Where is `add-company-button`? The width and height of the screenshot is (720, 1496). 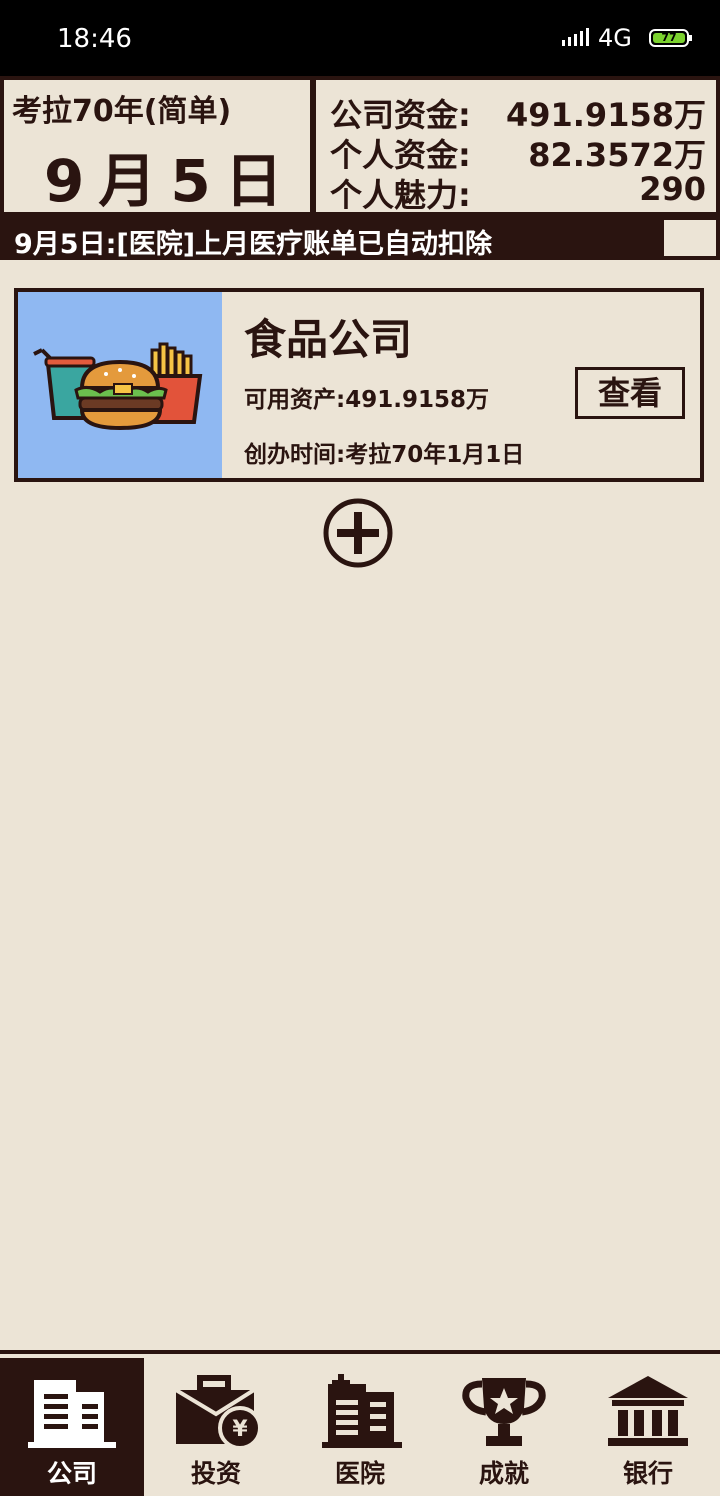 add-company-button is located at coordinates (358, 533).